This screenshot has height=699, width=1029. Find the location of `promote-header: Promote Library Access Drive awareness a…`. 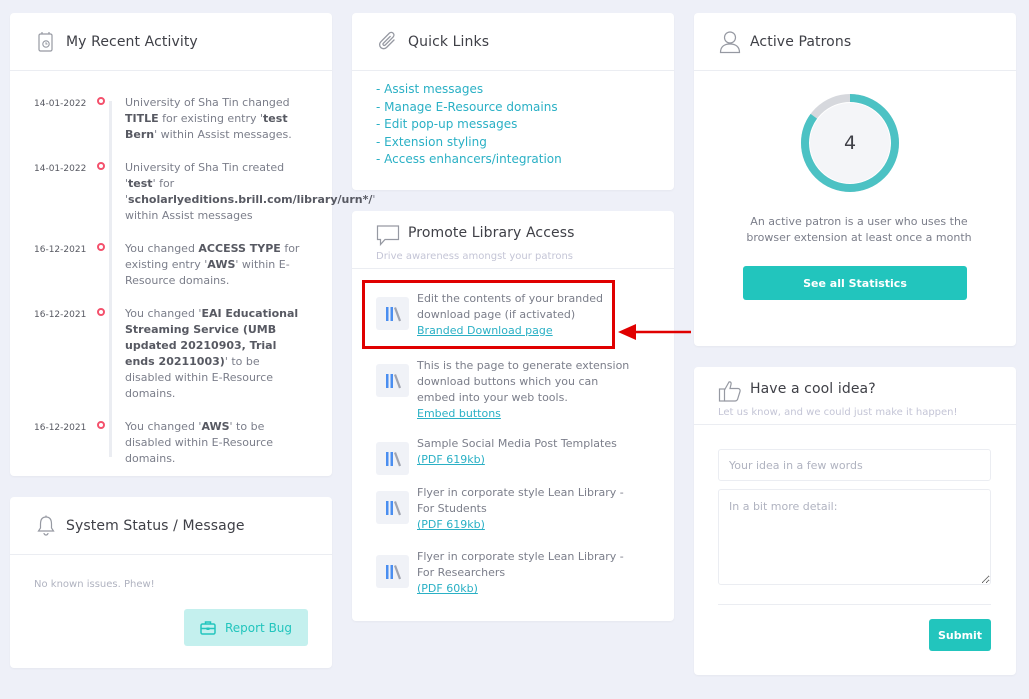

promote-header: Promote Library Access Drive awareness a… is located at coordinates (513, 240).